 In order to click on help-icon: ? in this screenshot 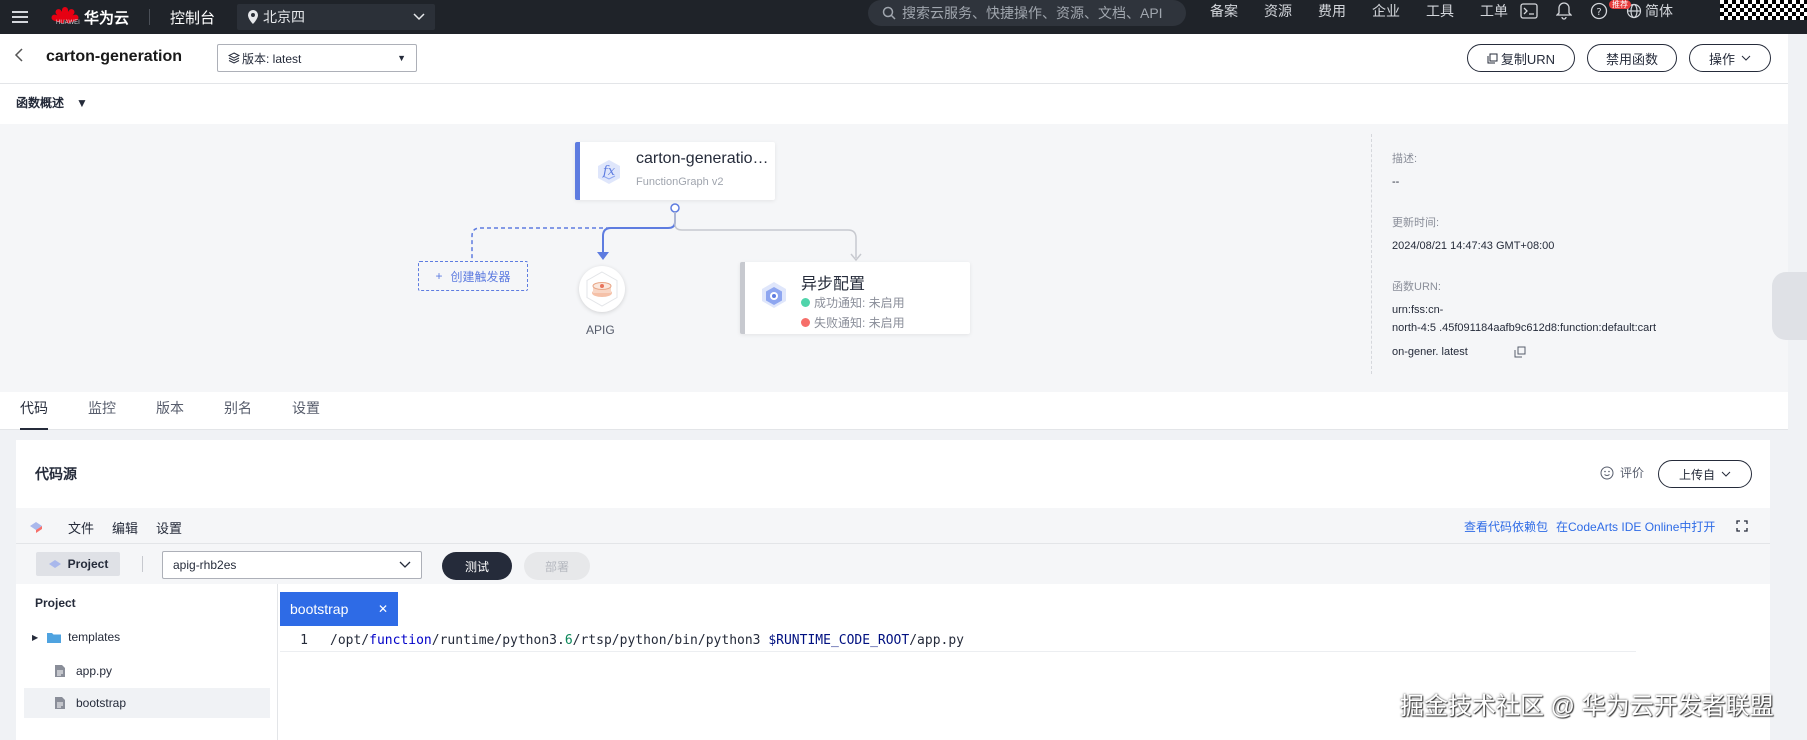, I will do `click(1599, 11)`.